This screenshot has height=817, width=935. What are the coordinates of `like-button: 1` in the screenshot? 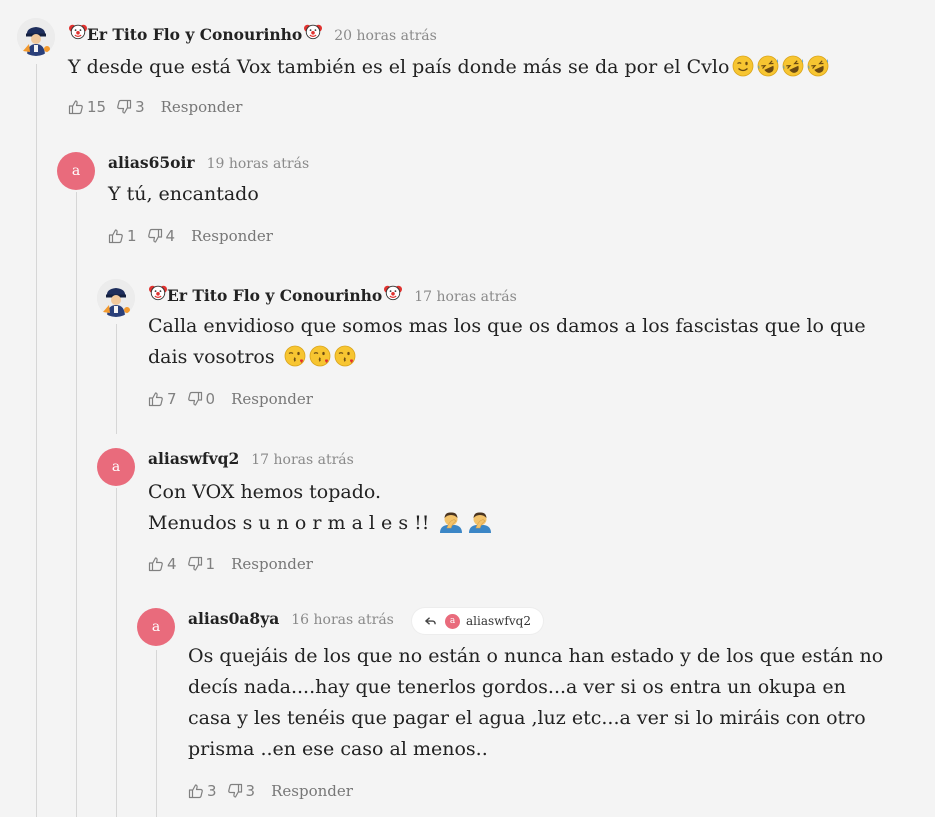 It's located at (122, 236).